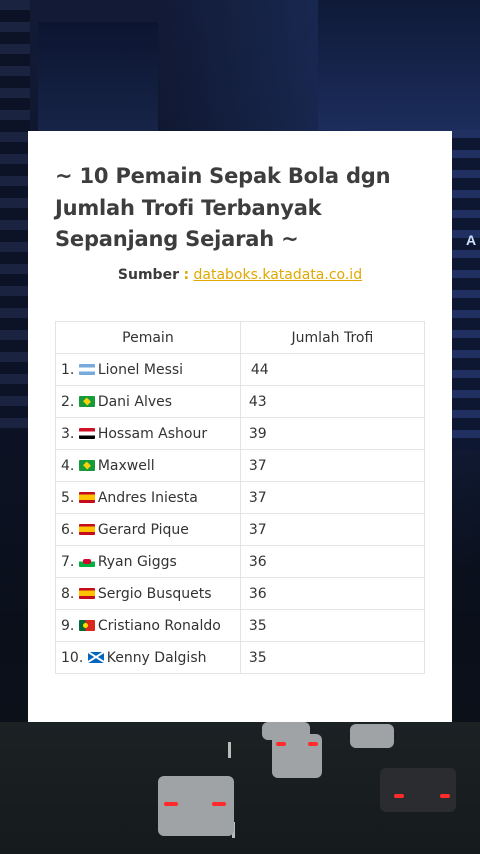  I want to click on table-row: 2. Dani Alves 43, so click(240, 401).